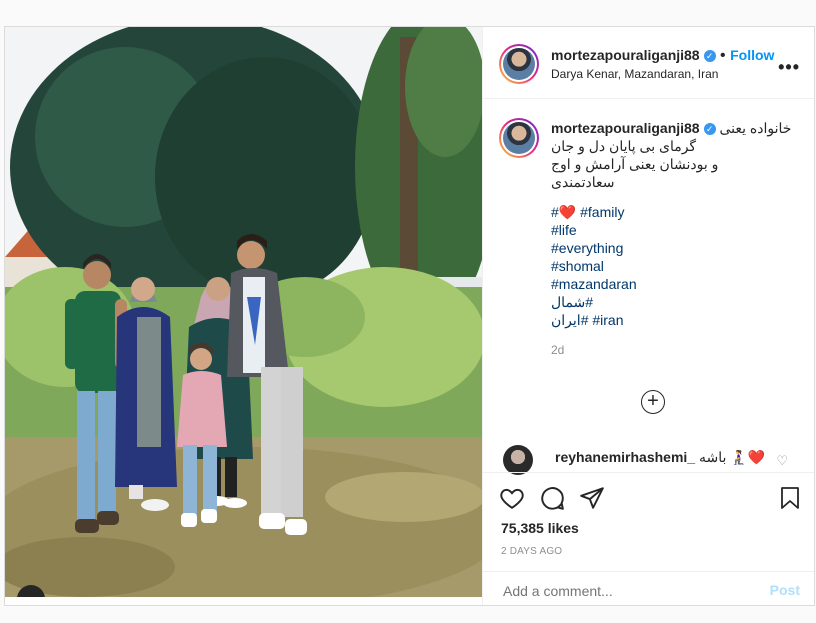 The width and height of the screenshot is (816, 623). I want to click on hashtag-iran-fa: ایران#, so click(569, 320).